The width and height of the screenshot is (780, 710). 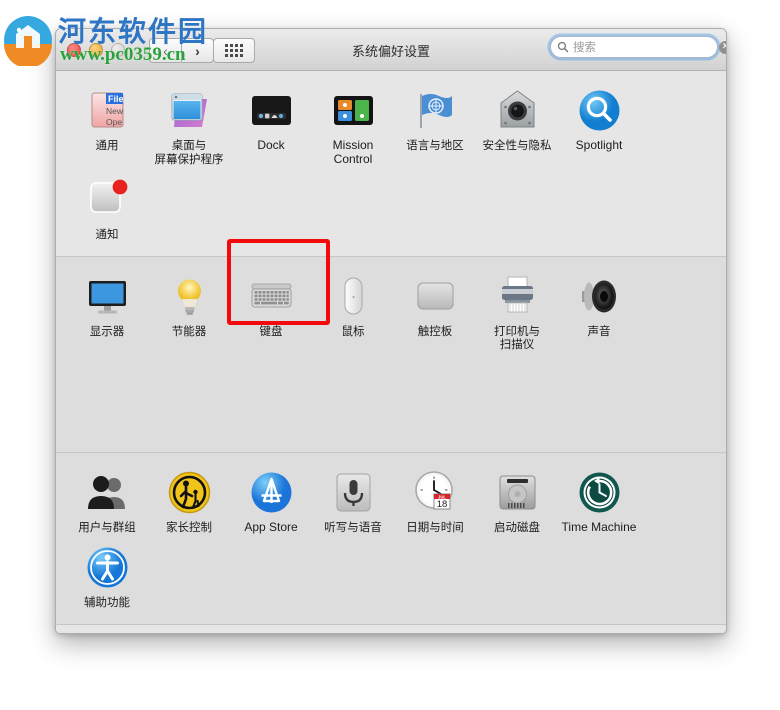 I want to click on pref-item-label: App Store, so click(x=271, y=526).